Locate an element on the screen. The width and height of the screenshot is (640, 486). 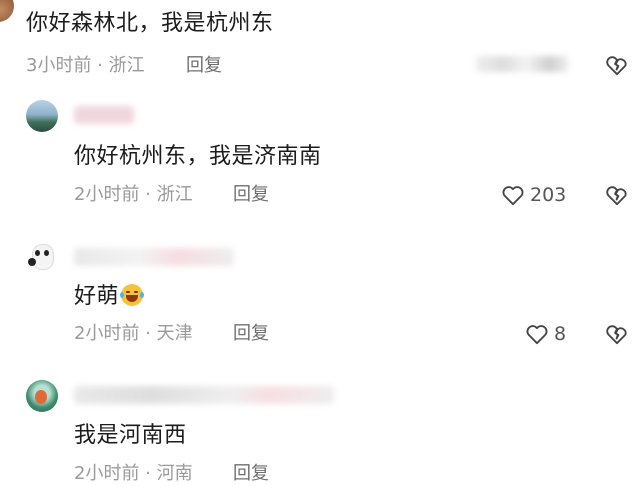
avatar-panda-body is located at coordinates (43, 257).